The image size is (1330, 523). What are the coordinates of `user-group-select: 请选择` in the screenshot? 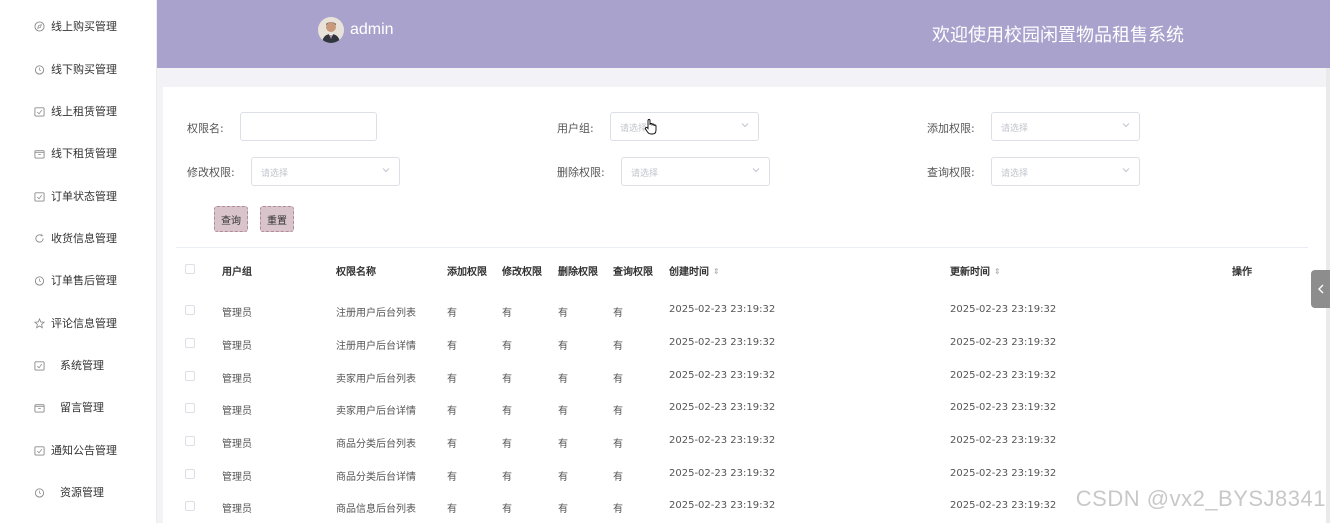 It's located at (684, 126).